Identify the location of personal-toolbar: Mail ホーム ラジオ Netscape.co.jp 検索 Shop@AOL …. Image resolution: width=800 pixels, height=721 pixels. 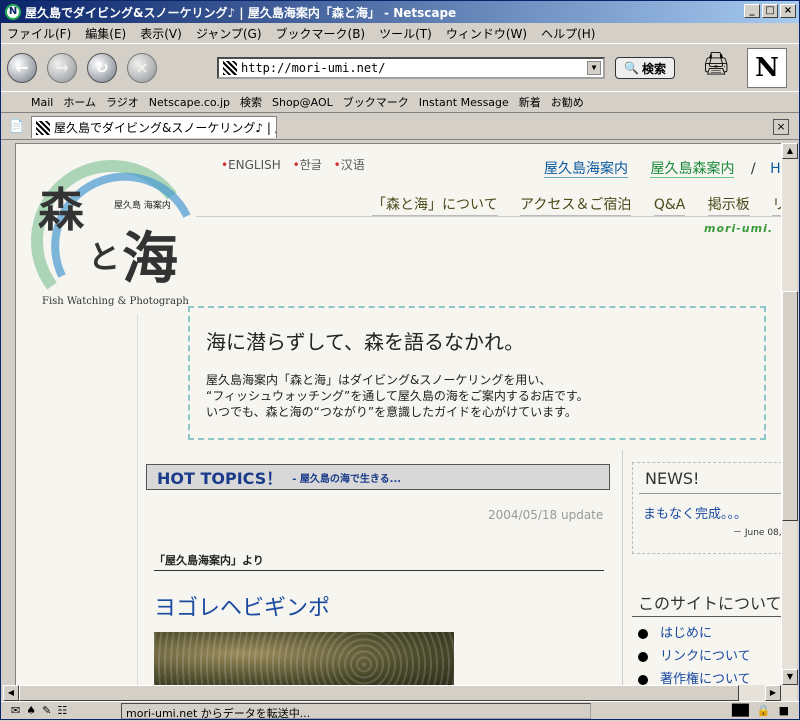
(400, 102).